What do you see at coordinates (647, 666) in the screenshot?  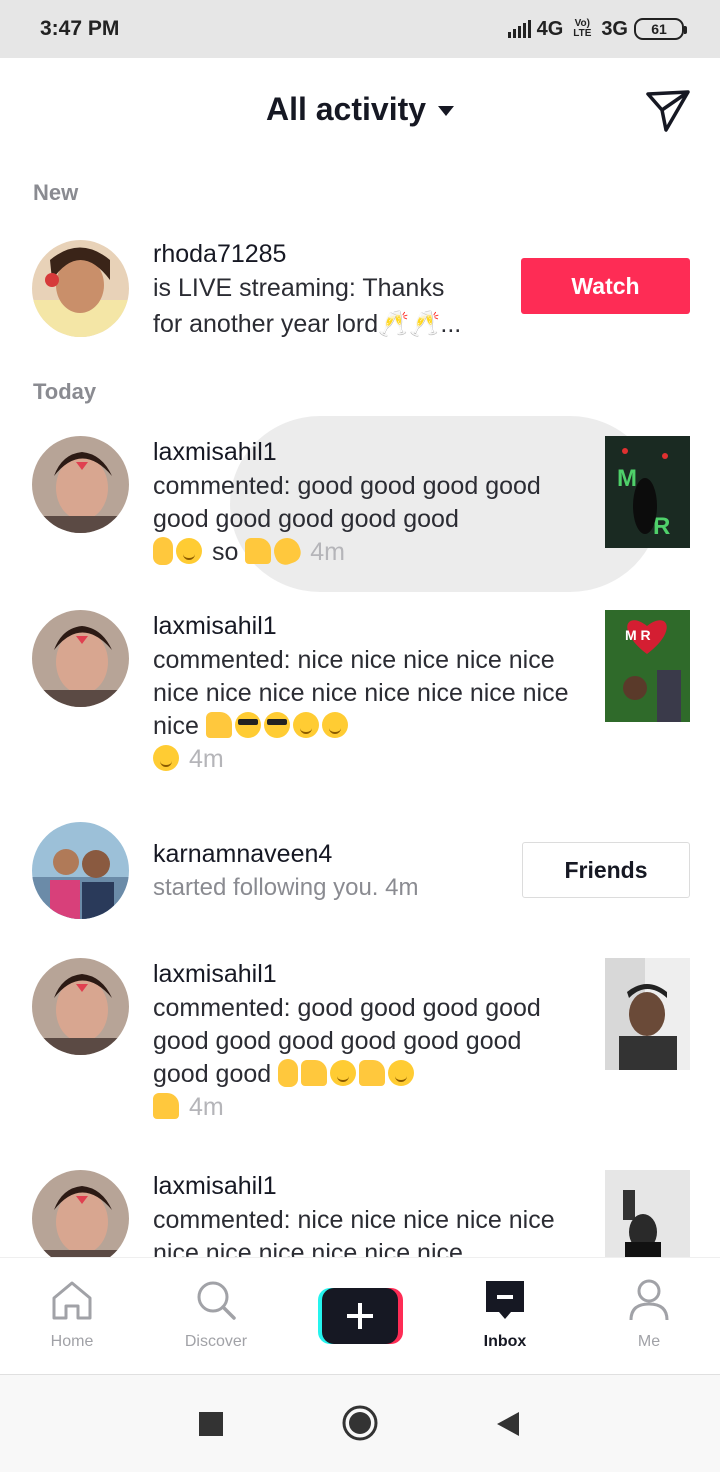 I see `video-thumbnail: M R` at bounding box center [647, 666].